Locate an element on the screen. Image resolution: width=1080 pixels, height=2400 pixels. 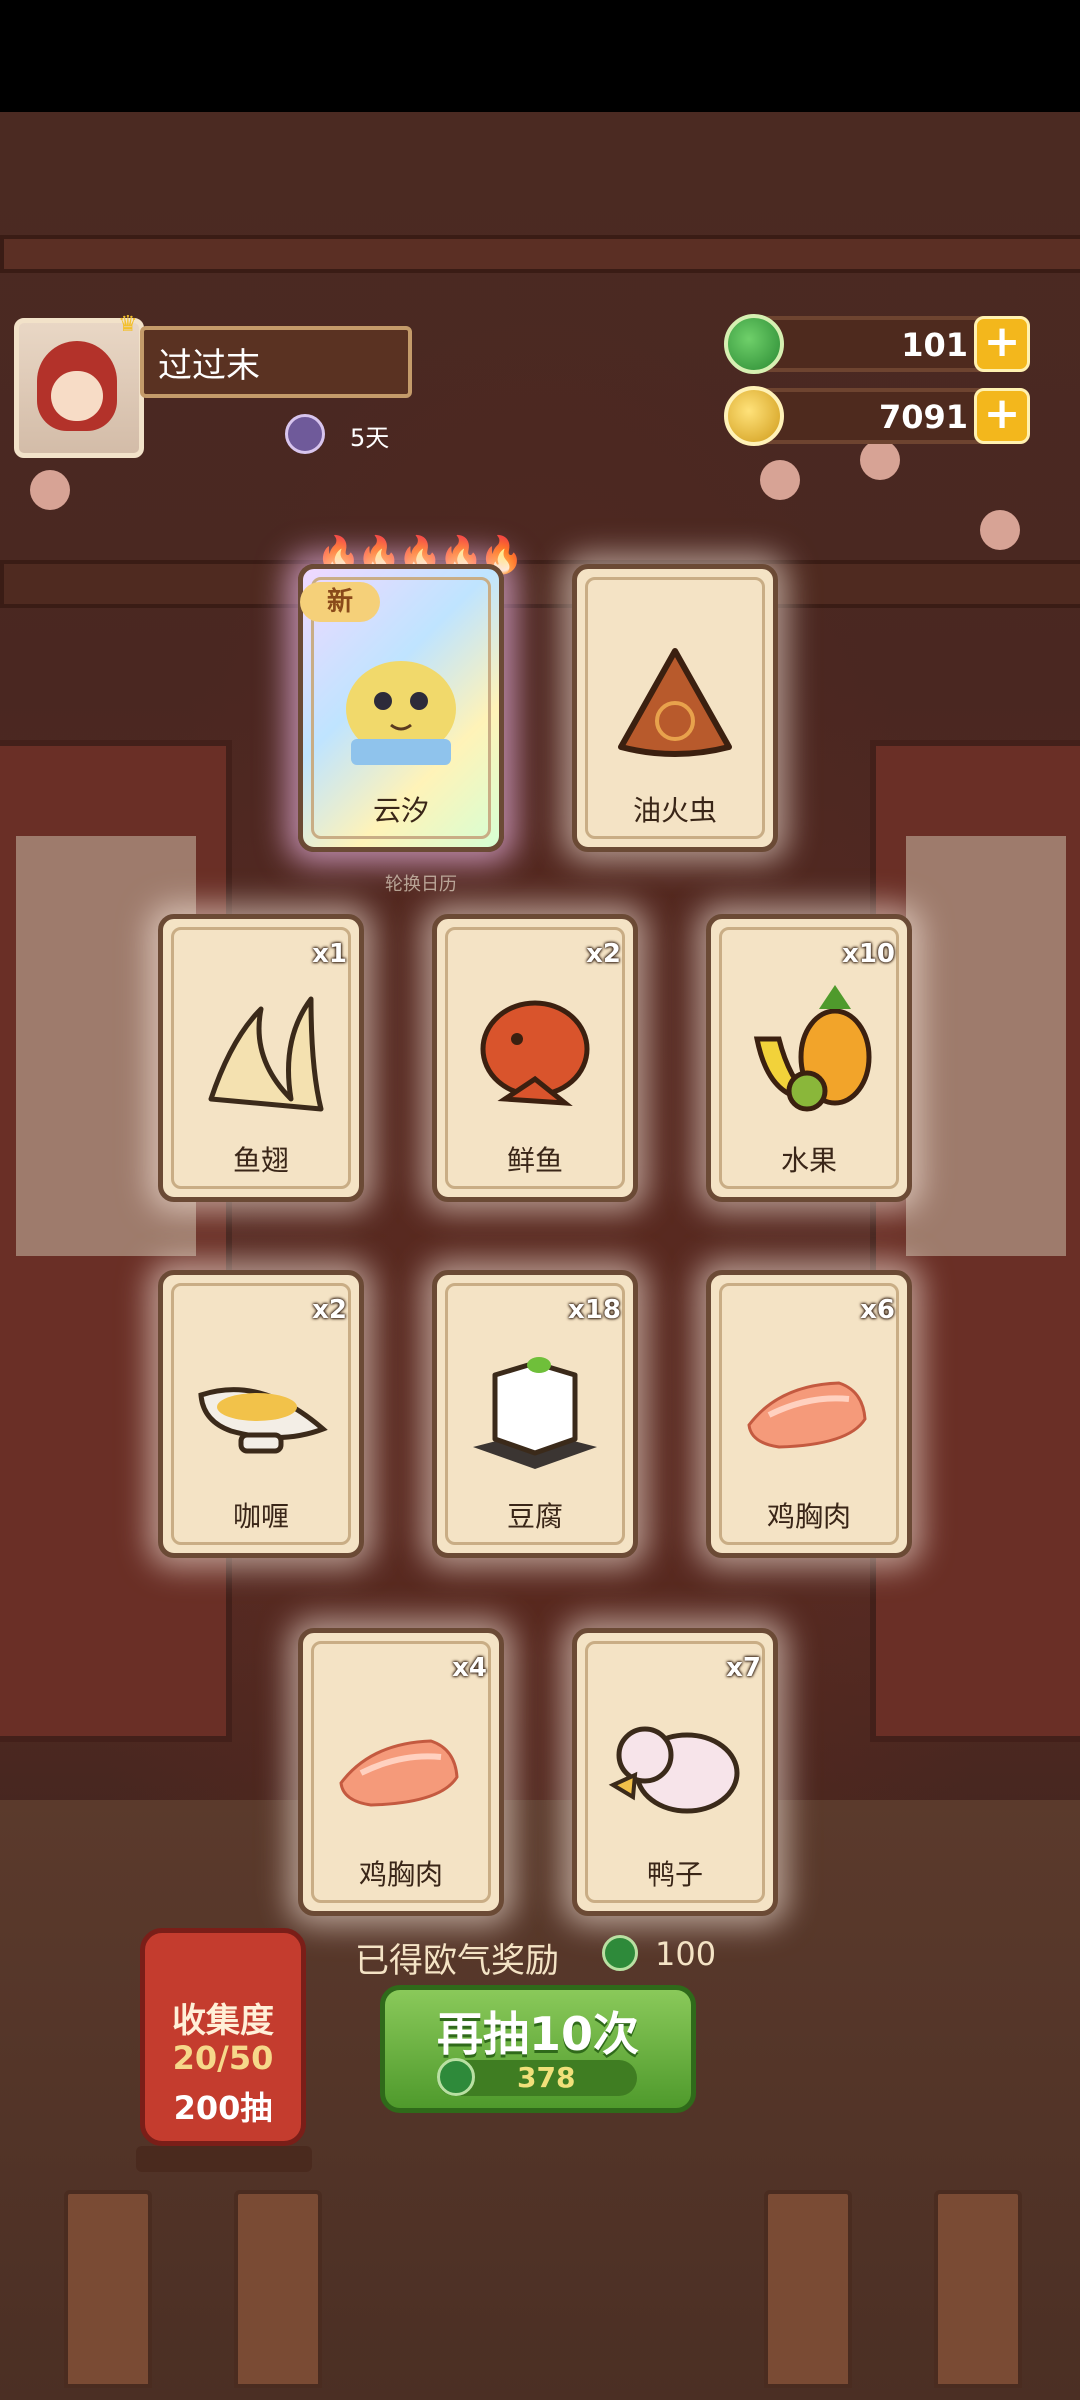
fish-icon is located at coordinates (535, 1049).